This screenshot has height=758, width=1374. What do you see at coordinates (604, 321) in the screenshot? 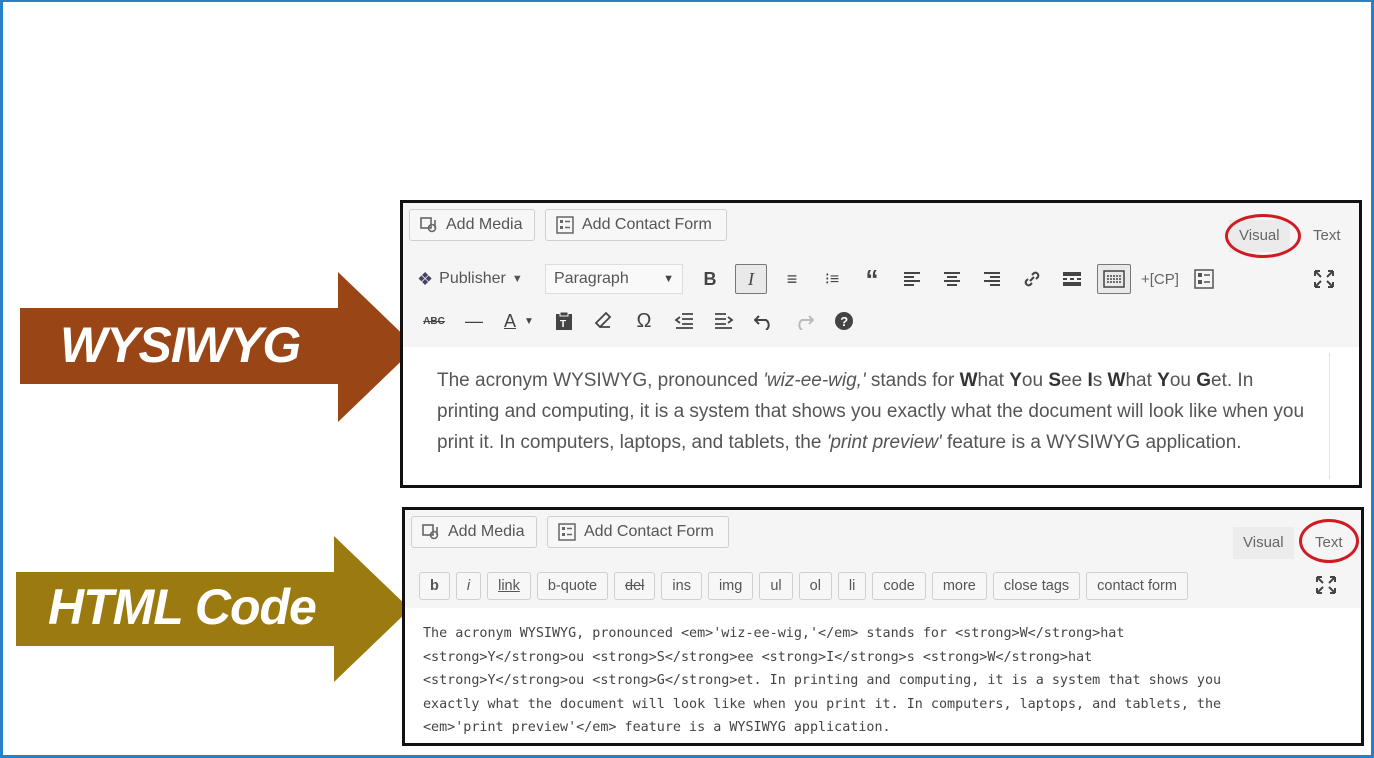
I see `clear-formatting-icon` at bounding box center [604, 321].